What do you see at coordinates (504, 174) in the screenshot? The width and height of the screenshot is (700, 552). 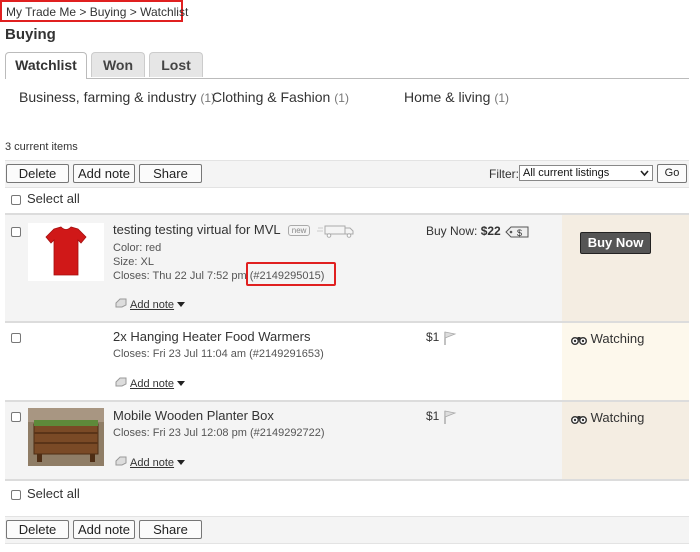 I see `filter-label: Filter:` at bounding box center [504, 174].